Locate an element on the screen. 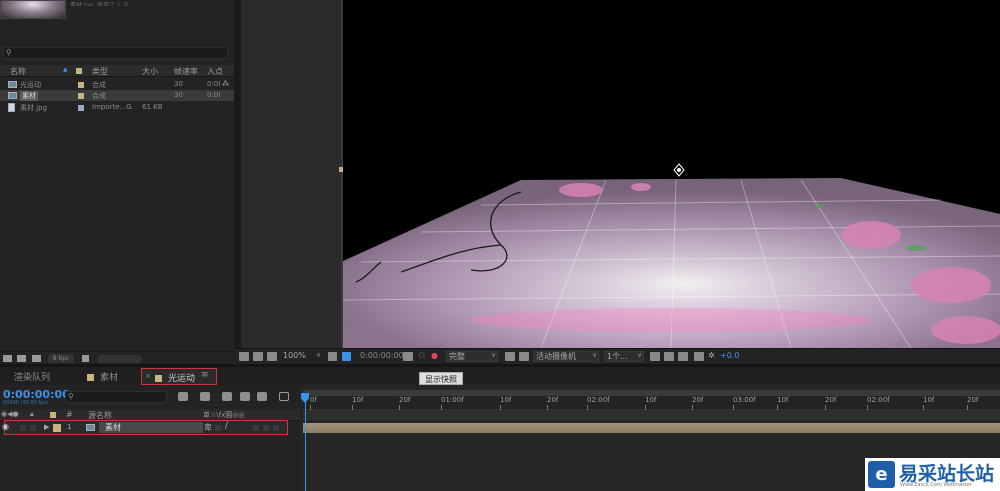 The height and width of the screenshot is (491, 1000). switches-column: 单☆\fx圓◎◎ is located at coordinates (223, 415).